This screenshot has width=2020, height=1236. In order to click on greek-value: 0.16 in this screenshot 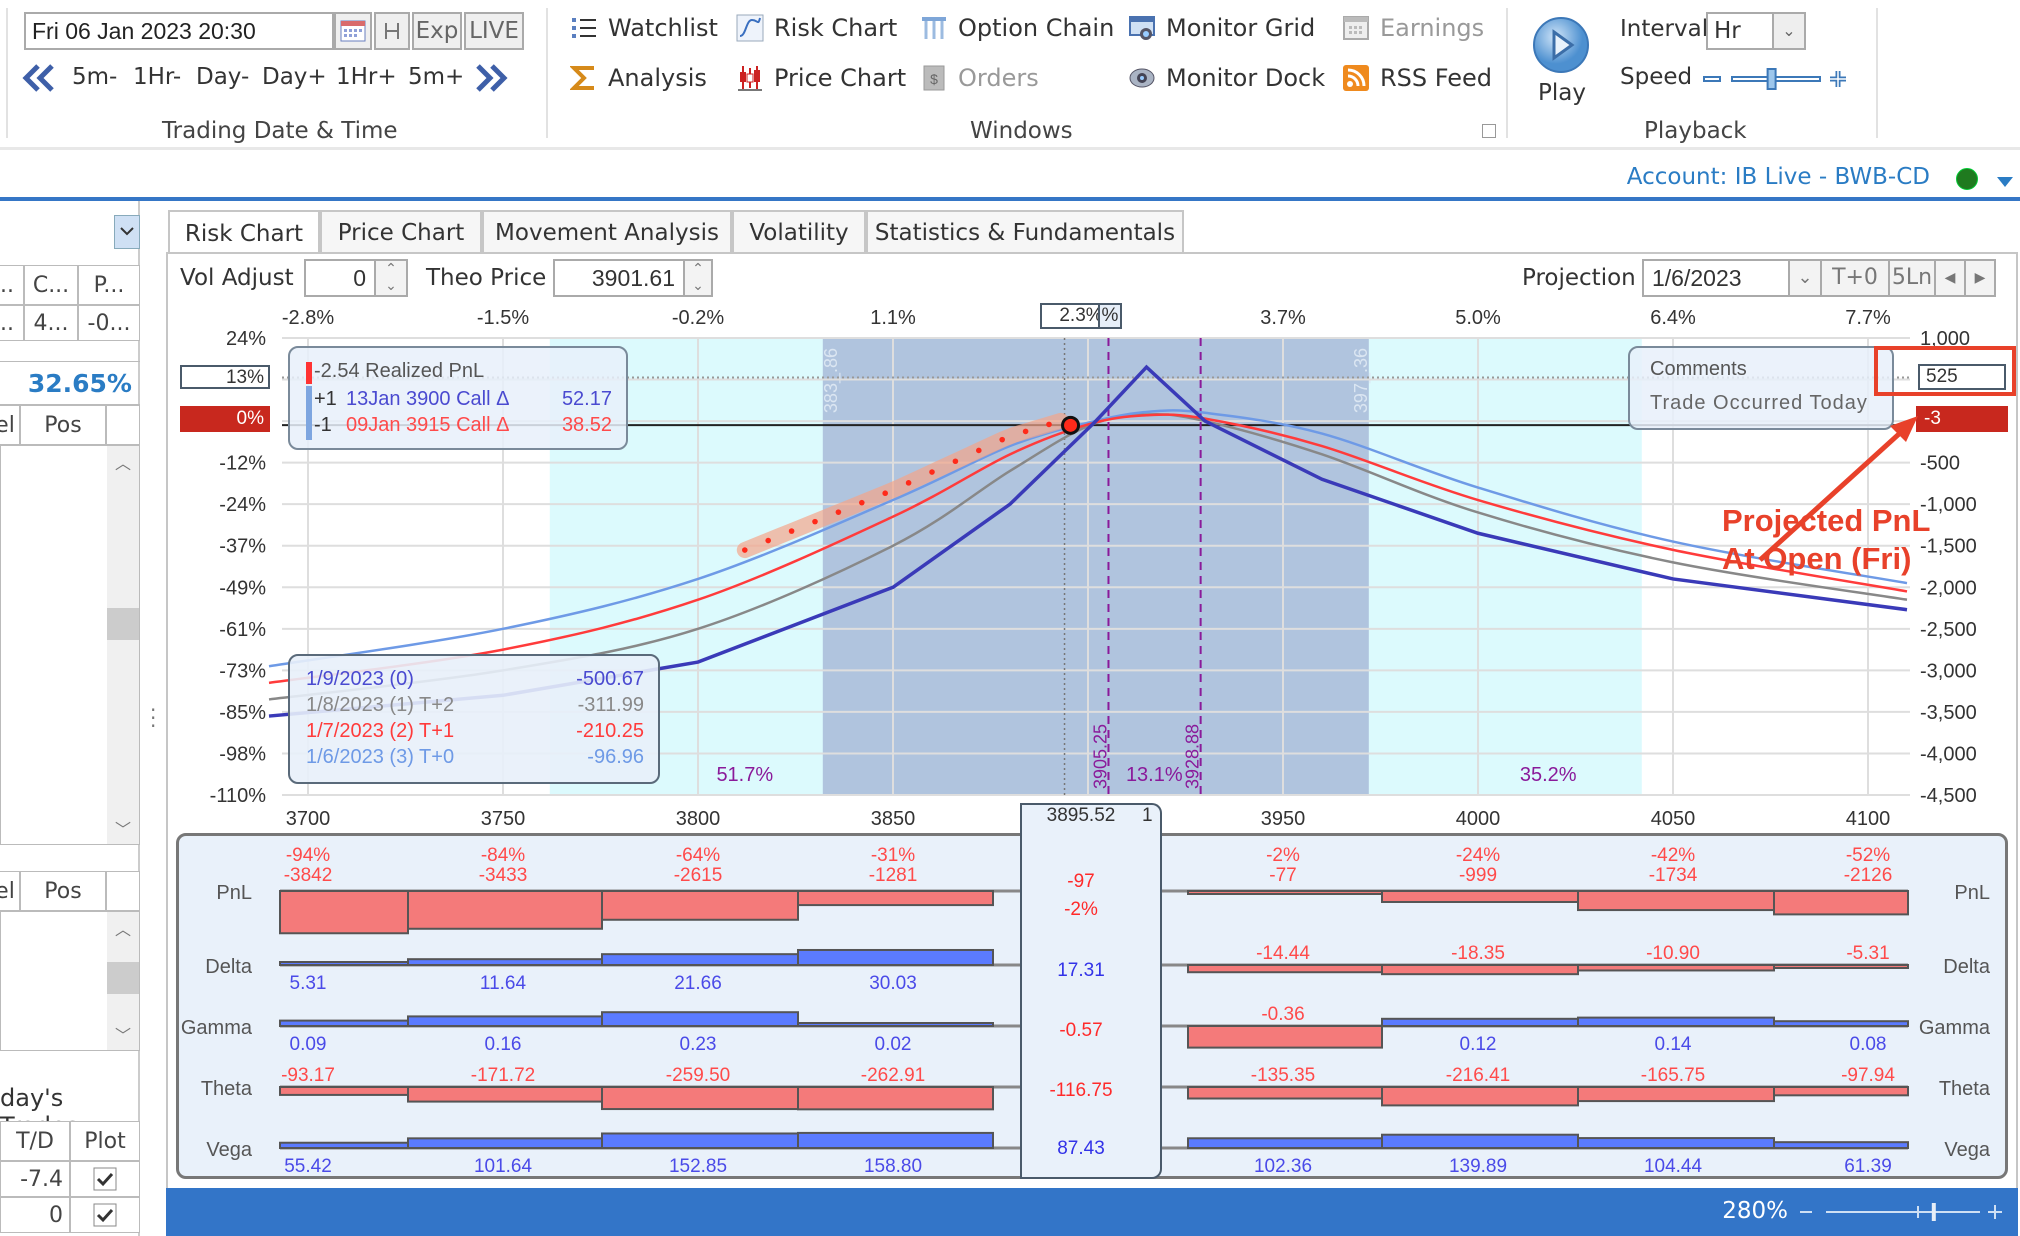, I will do `click(503, 1044)`.